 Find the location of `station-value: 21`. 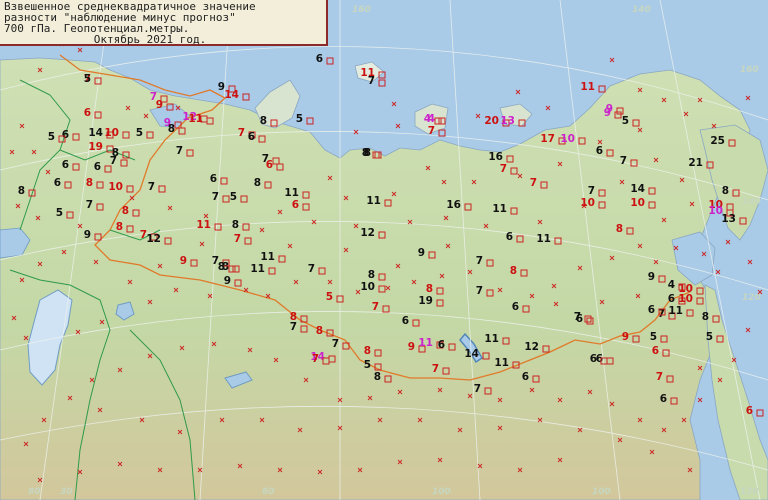

station-value: 21 is located at coordinates (695, 163).